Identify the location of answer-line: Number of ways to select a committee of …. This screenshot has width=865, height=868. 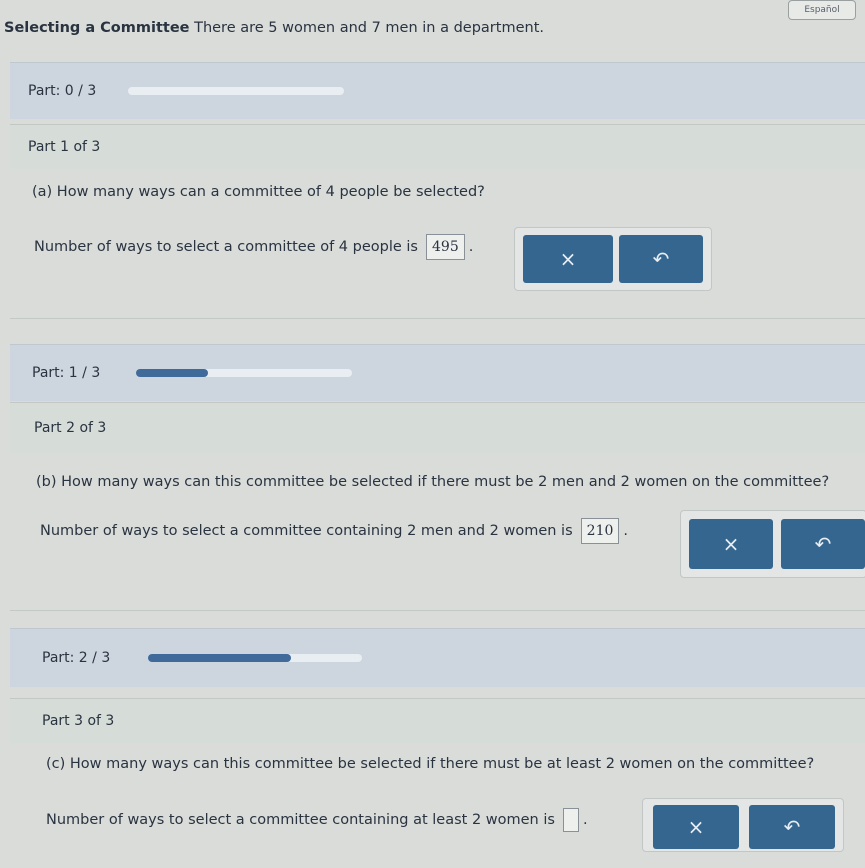
(253, 247).